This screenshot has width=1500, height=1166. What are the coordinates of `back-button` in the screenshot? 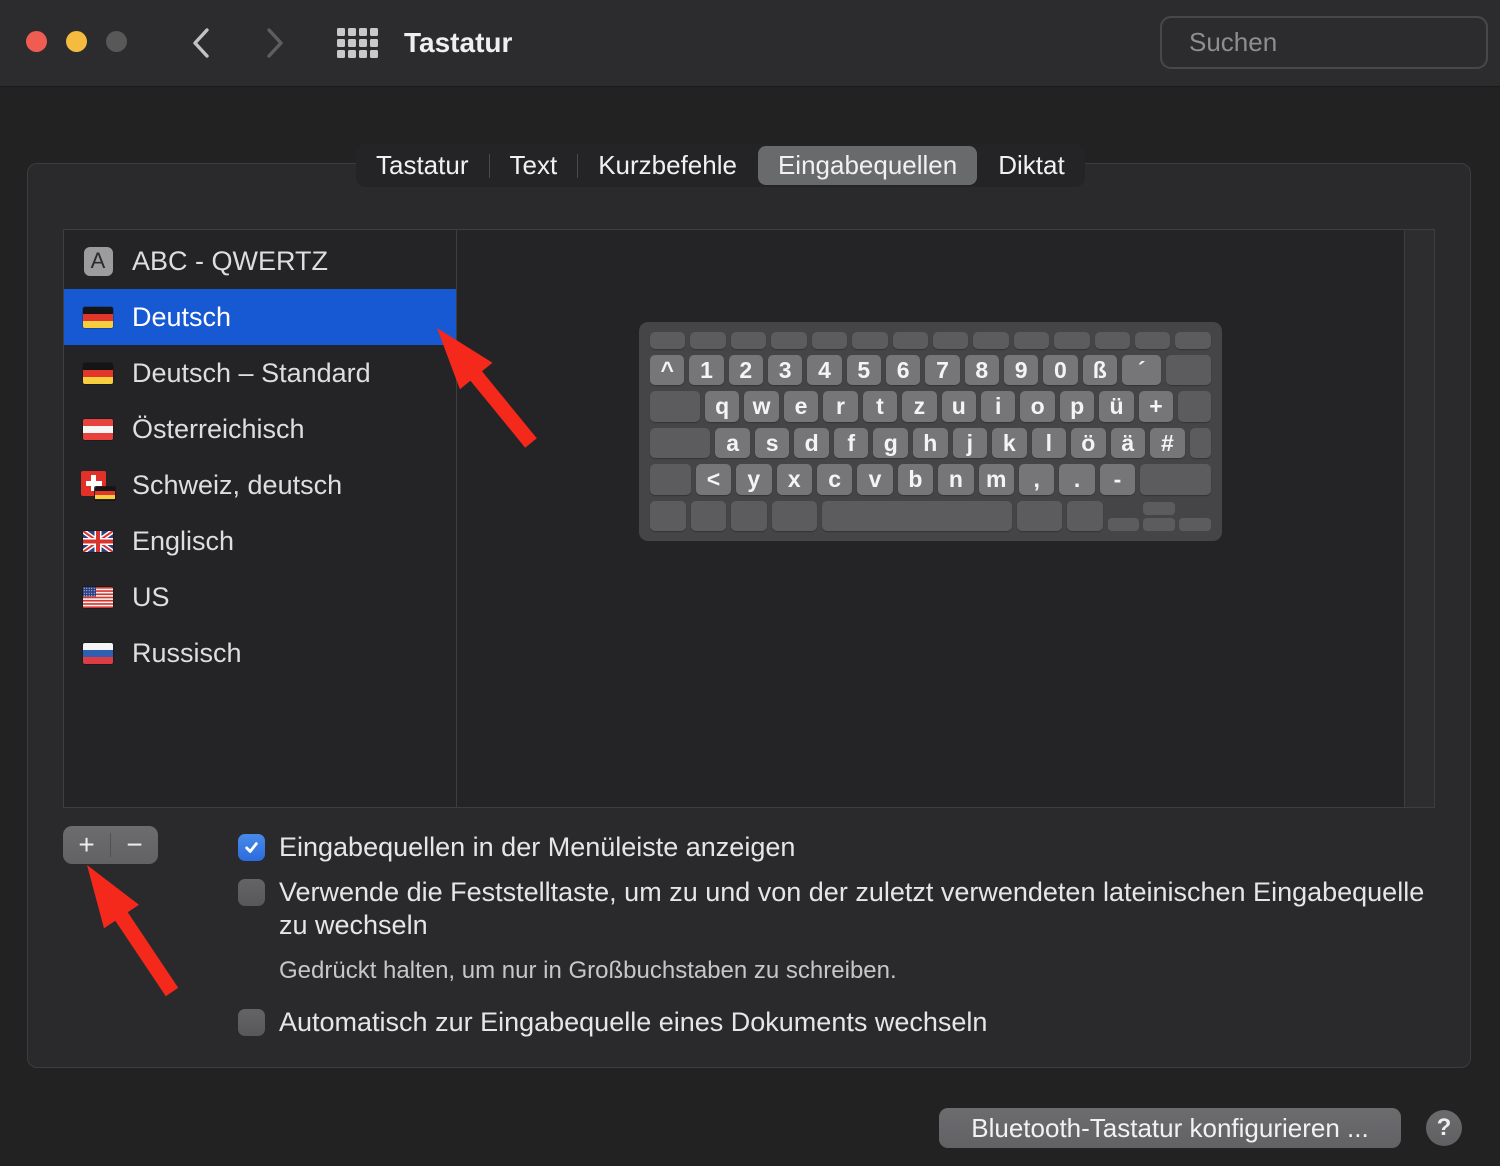 It's located at (201, 43).